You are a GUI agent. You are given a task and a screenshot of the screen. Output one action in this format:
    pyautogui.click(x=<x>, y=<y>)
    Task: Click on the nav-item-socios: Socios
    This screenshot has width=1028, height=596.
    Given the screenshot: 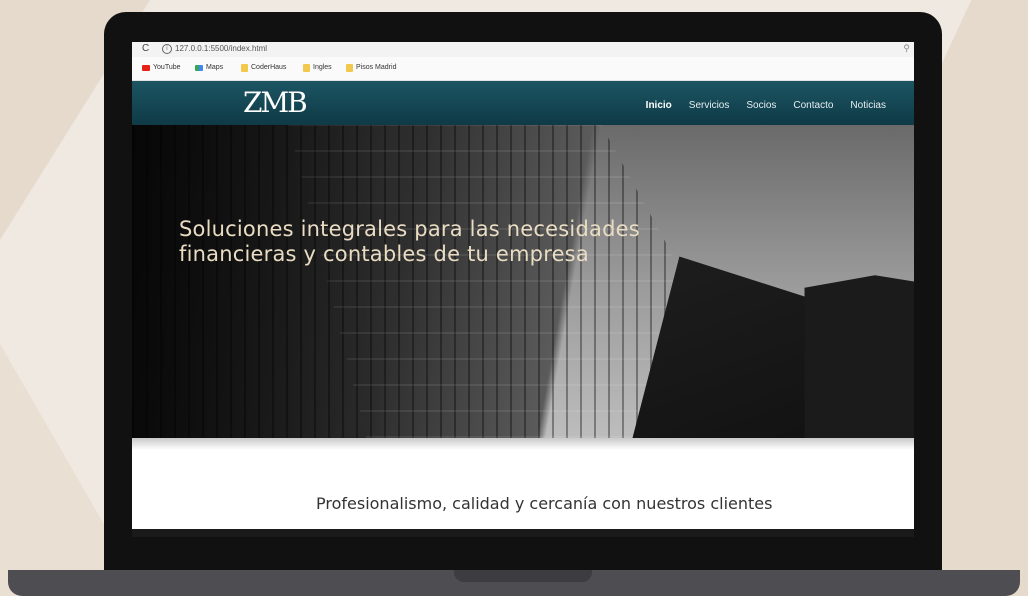 What is the action you would take?
    pyautogui.click(x=761, y=106)
    